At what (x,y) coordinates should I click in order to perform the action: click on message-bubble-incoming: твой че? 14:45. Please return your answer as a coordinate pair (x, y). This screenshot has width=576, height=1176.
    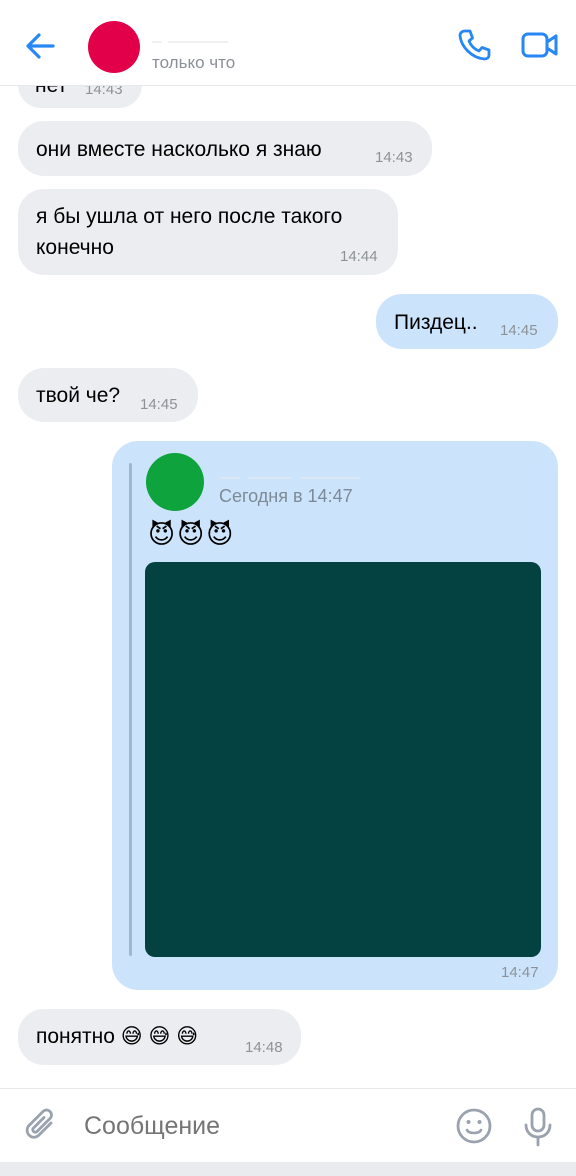
    Looking at the image, I should click on (108, 395).